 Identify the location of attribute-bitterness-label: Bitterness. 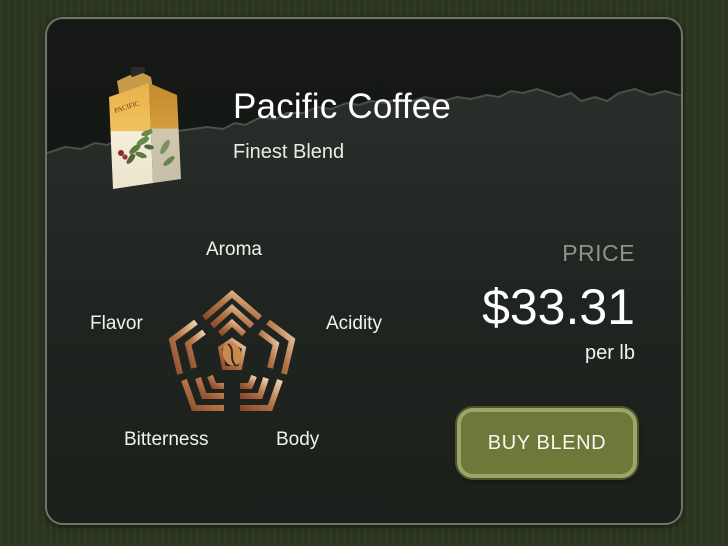
(166, 439).